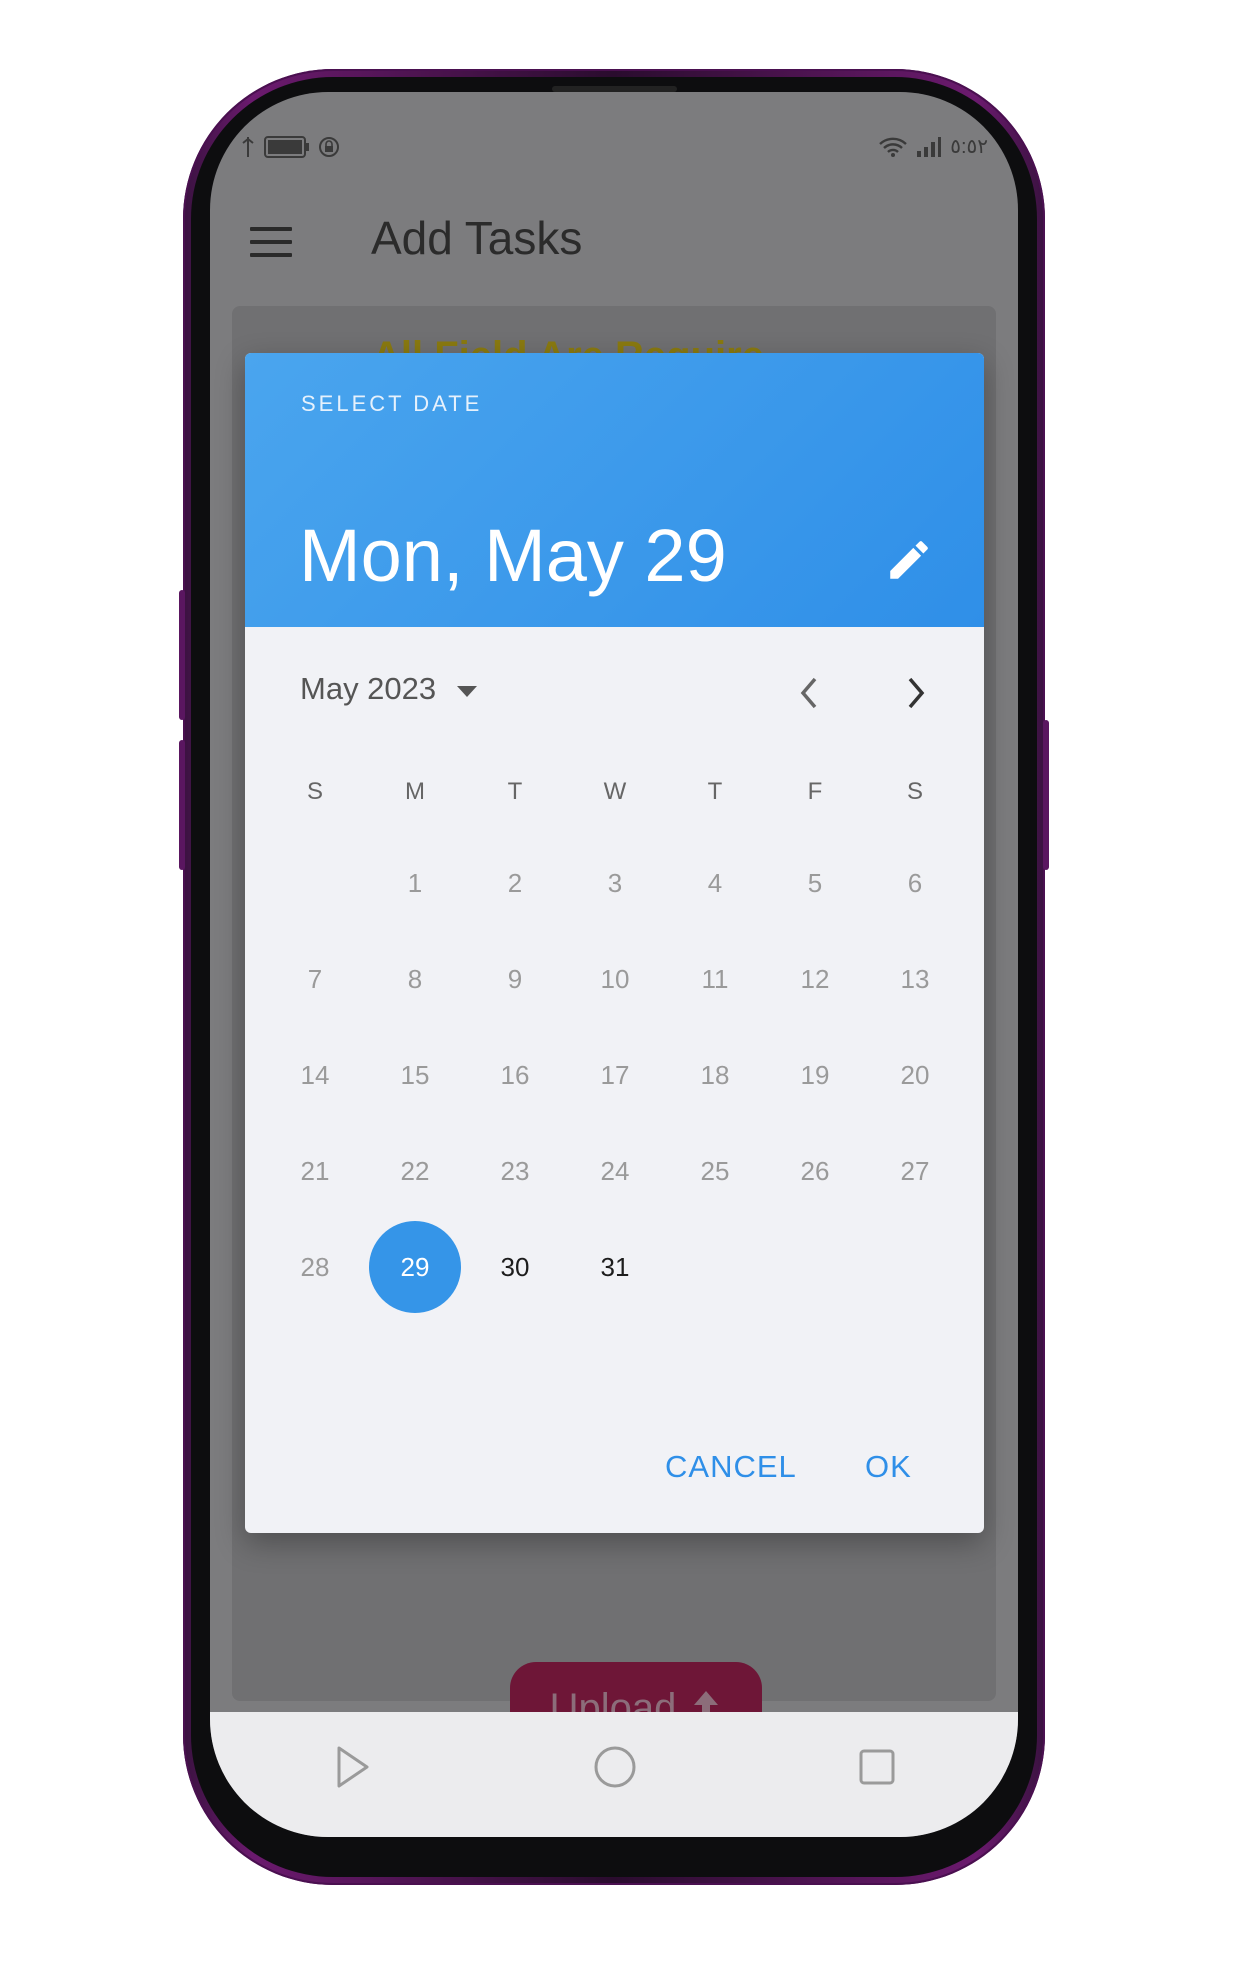  What do you see at coordinates (415, 791) in the screenshot?
I see `weekday-label: M` at bounding box center [415, 791].